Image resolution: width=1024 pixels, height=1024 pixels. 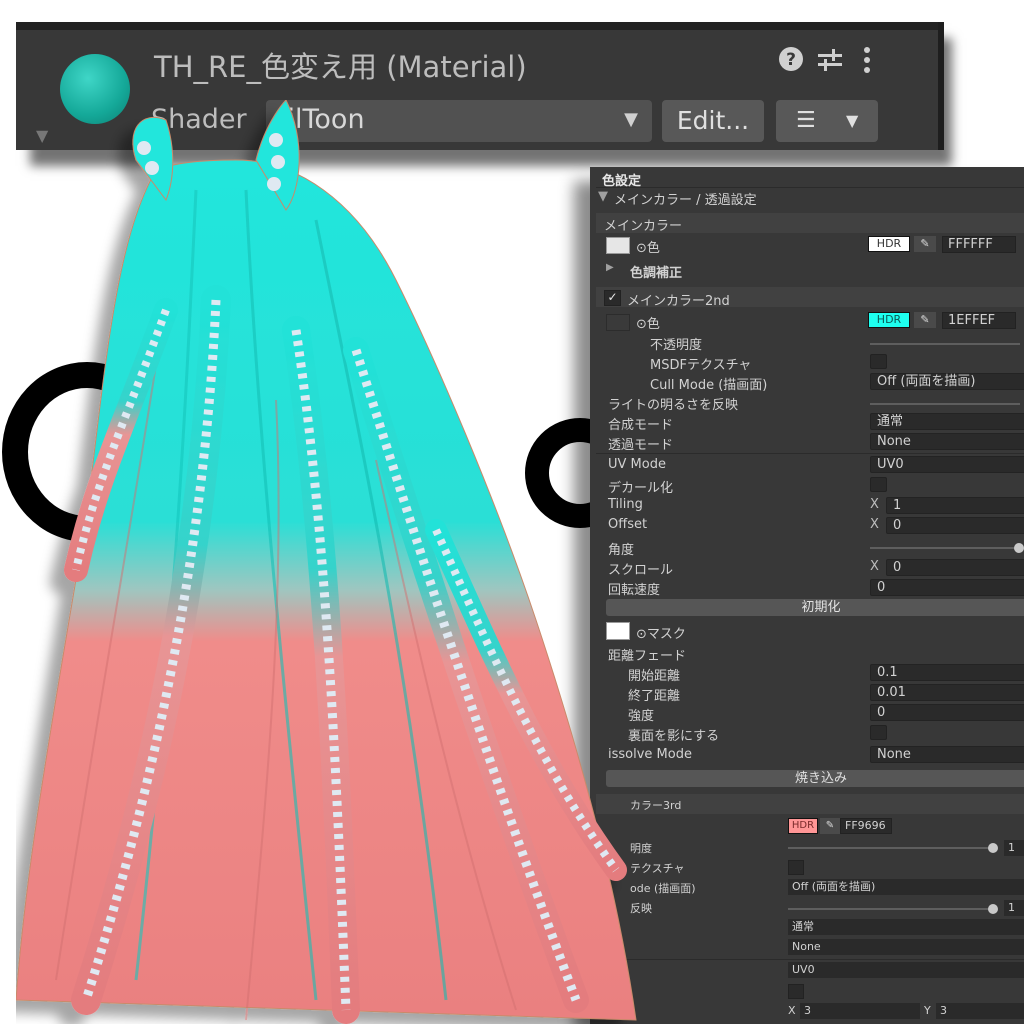 I want to click on end-distance-field: 0.01, so click(x=947, y=692).